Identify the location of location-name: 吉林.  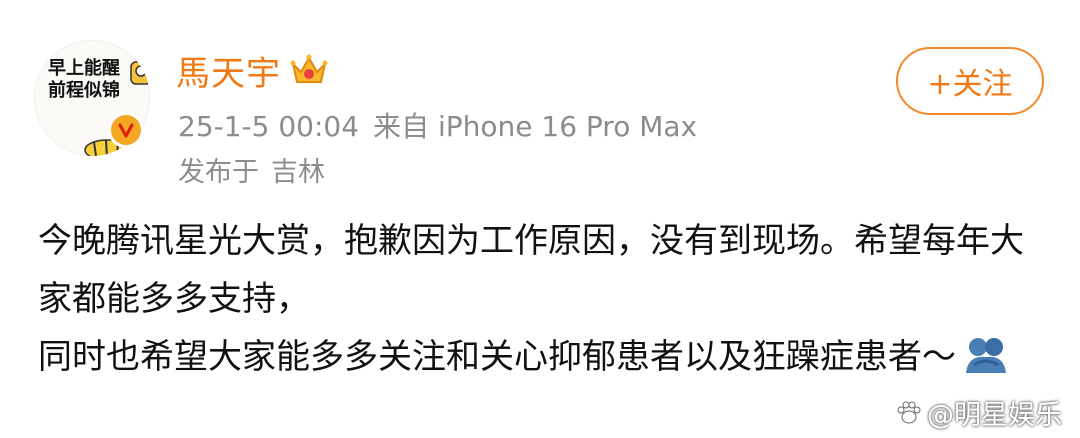
(298, 172).